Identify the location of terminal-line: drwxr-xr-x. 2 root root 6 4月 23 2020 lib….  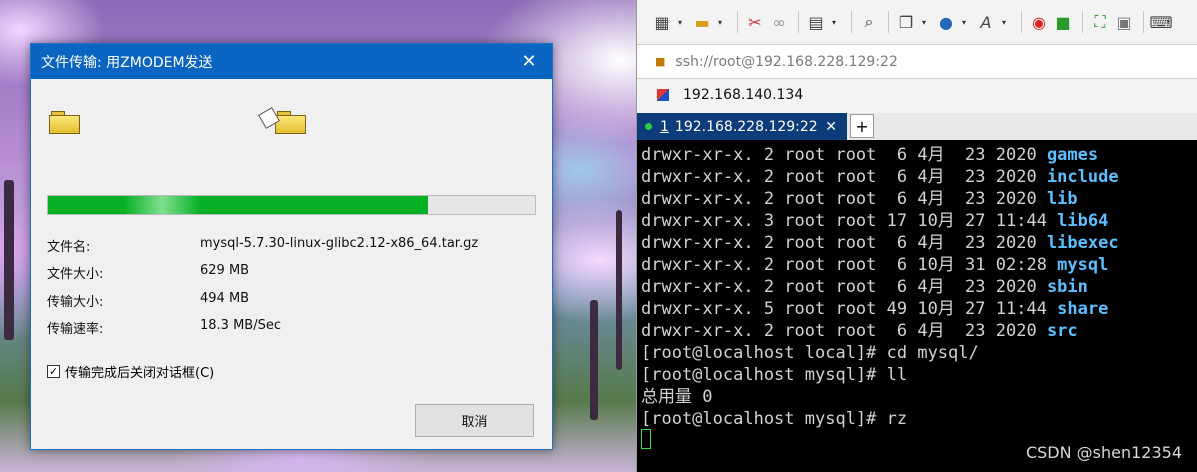
(880, 243).